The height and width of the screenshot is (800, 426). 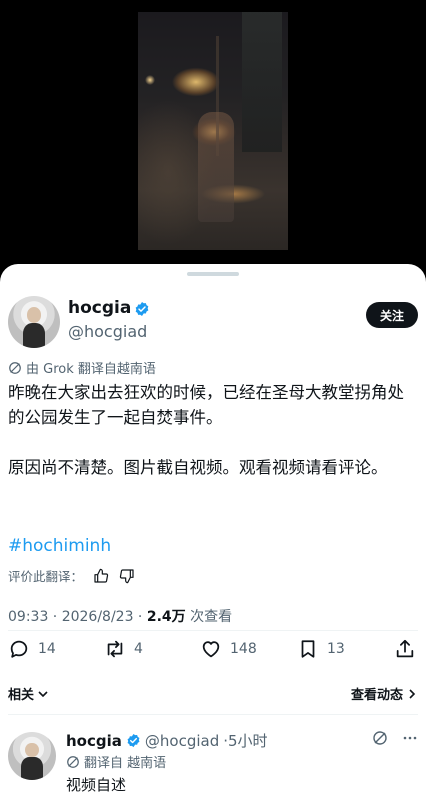 I want to click on rate-translation-label: 评价此翻译：, so click(x=46, y=576).